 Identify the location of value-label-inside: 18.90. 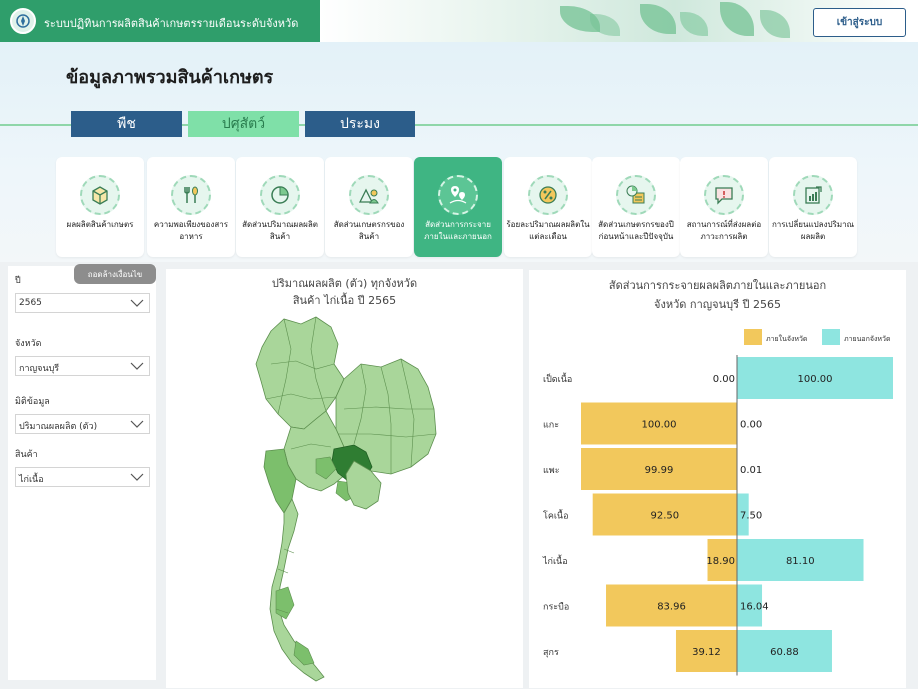
(720, 561).